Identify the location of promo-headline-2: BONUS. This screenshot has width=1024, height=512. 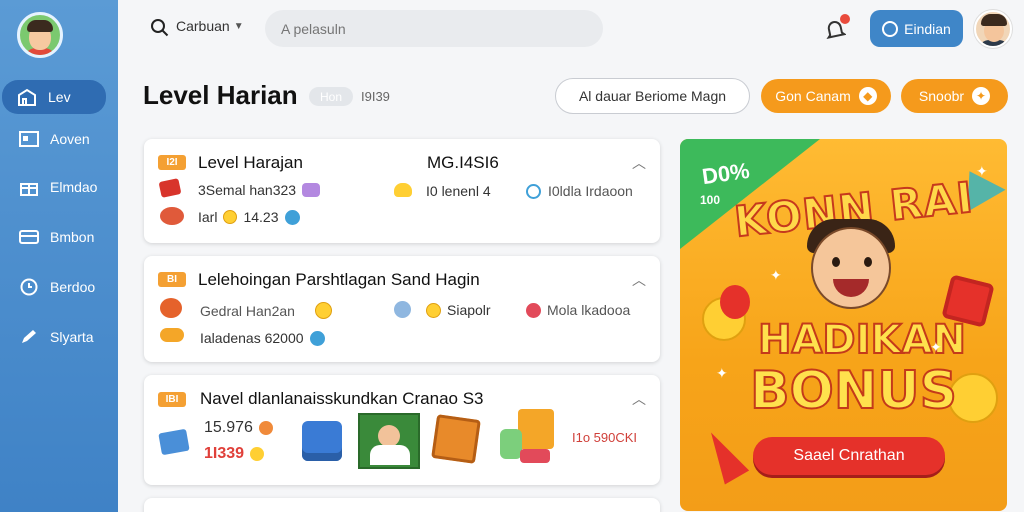
(853, 391).